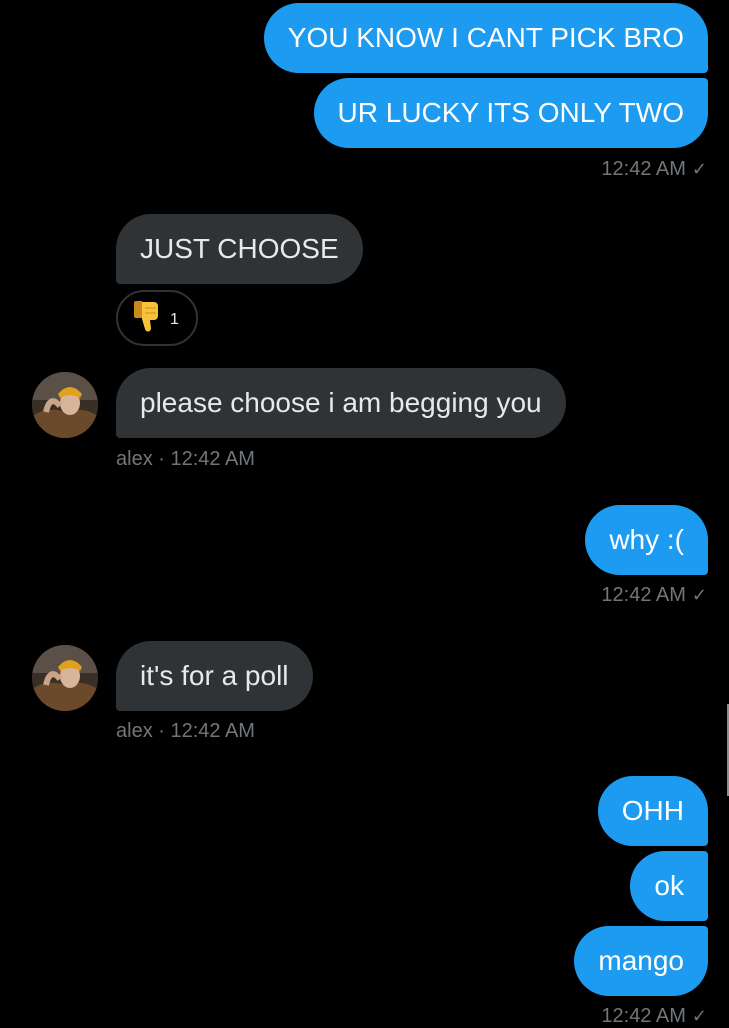  I want to click on message-bubble-sent: why :(, so click(646, 540).